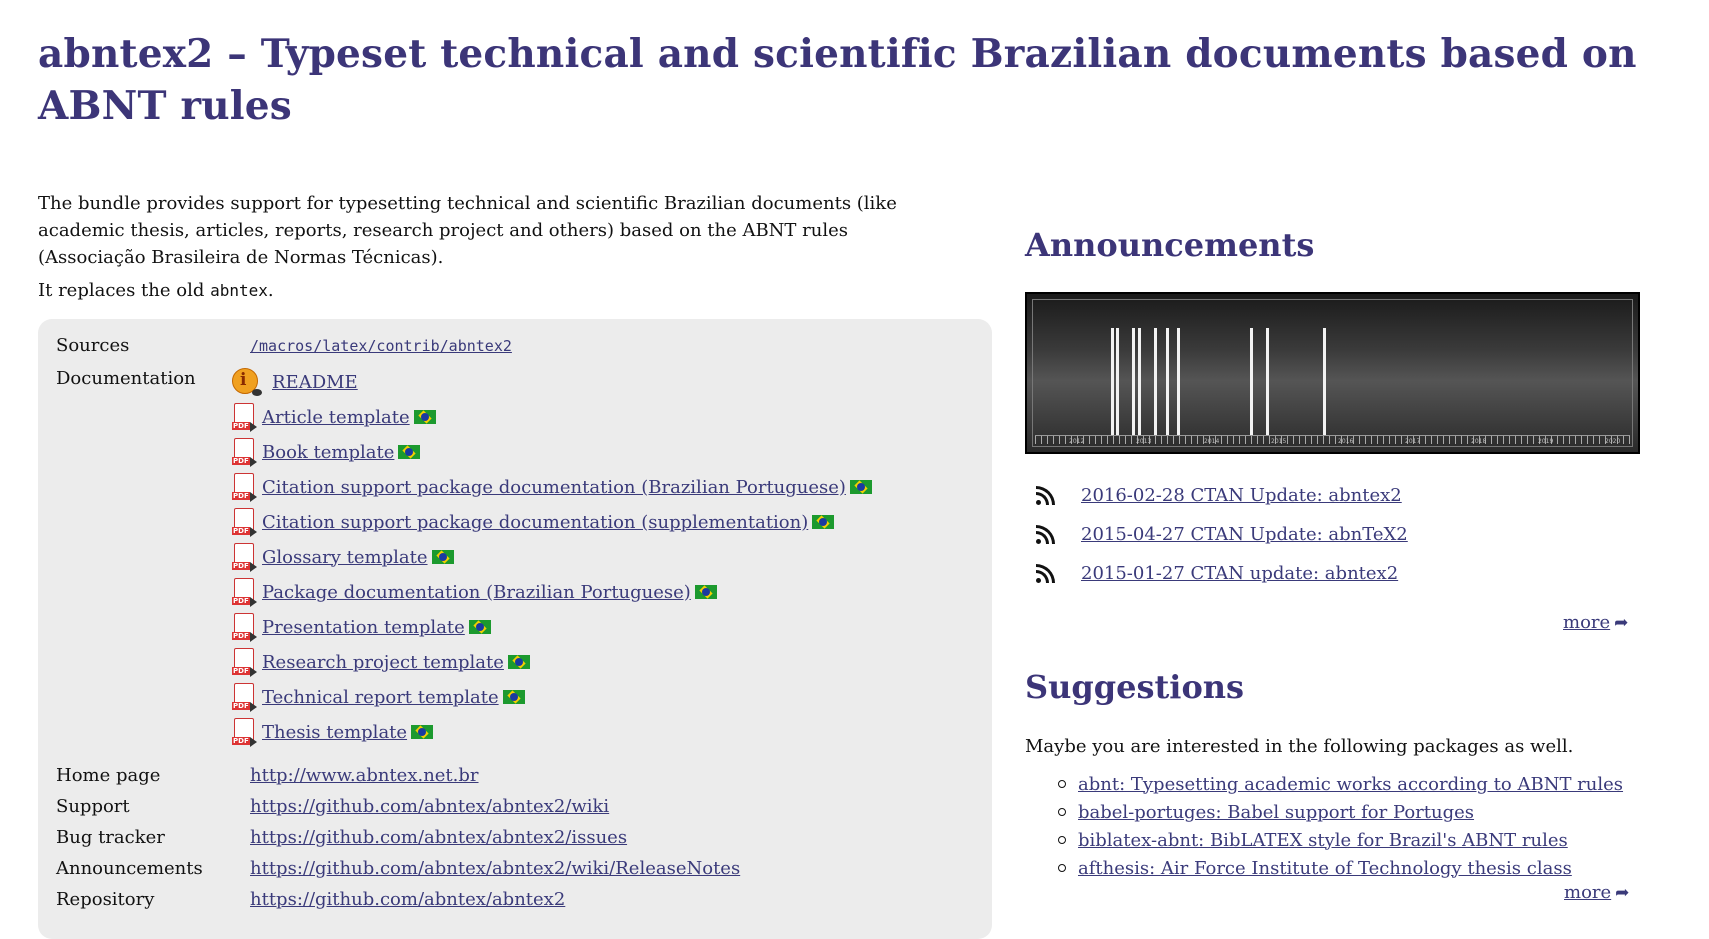 The width and height of the screenshot is (1709, 939). What do you see at coordinates (1077, 441) in the screenshot?
I see `timeline-year: 2012` at bounding box center [1077, 441].